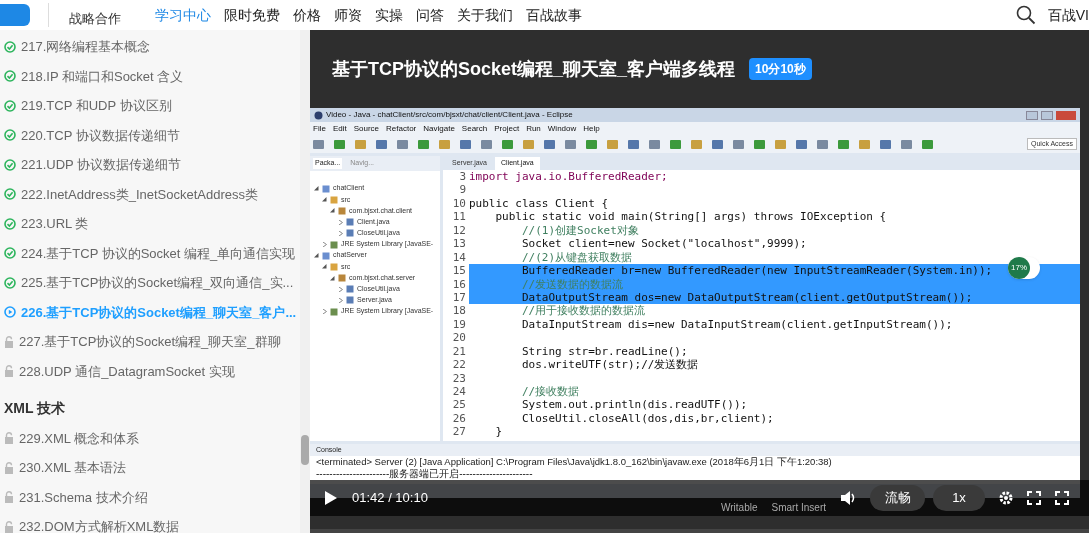  What do you see at coordinates (319, 128) in the screenshot?
I see `menu-item: File` at bounding box center [319, 128].